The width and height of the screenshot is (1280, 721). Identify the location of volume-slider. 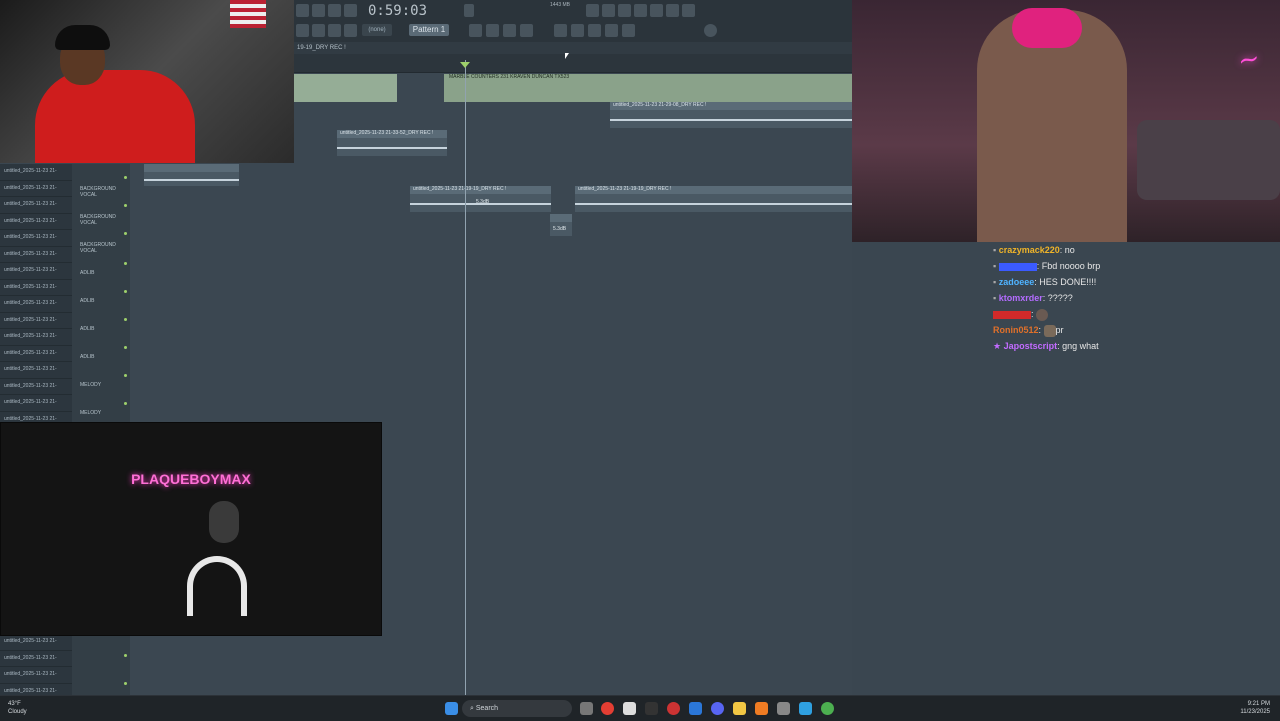
(469, 10).